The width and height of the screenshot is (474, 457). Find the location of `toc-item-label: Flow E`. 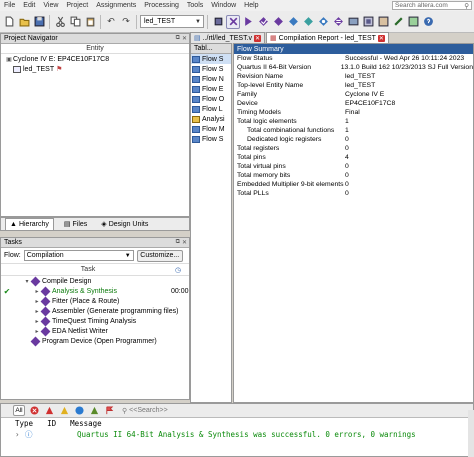

toc-item-label: Flow E is located at coordinates (213, 89).